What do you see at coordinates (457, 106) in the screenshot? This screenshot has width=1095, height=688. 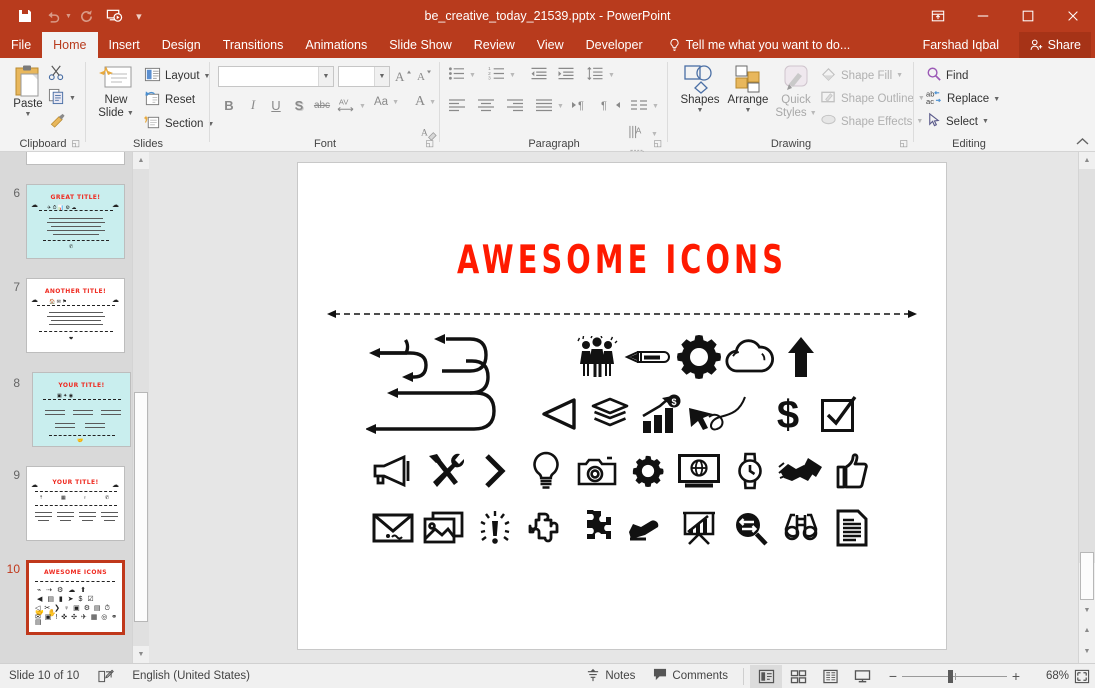 I see `align-left-button` at bounding box center [457, 106].